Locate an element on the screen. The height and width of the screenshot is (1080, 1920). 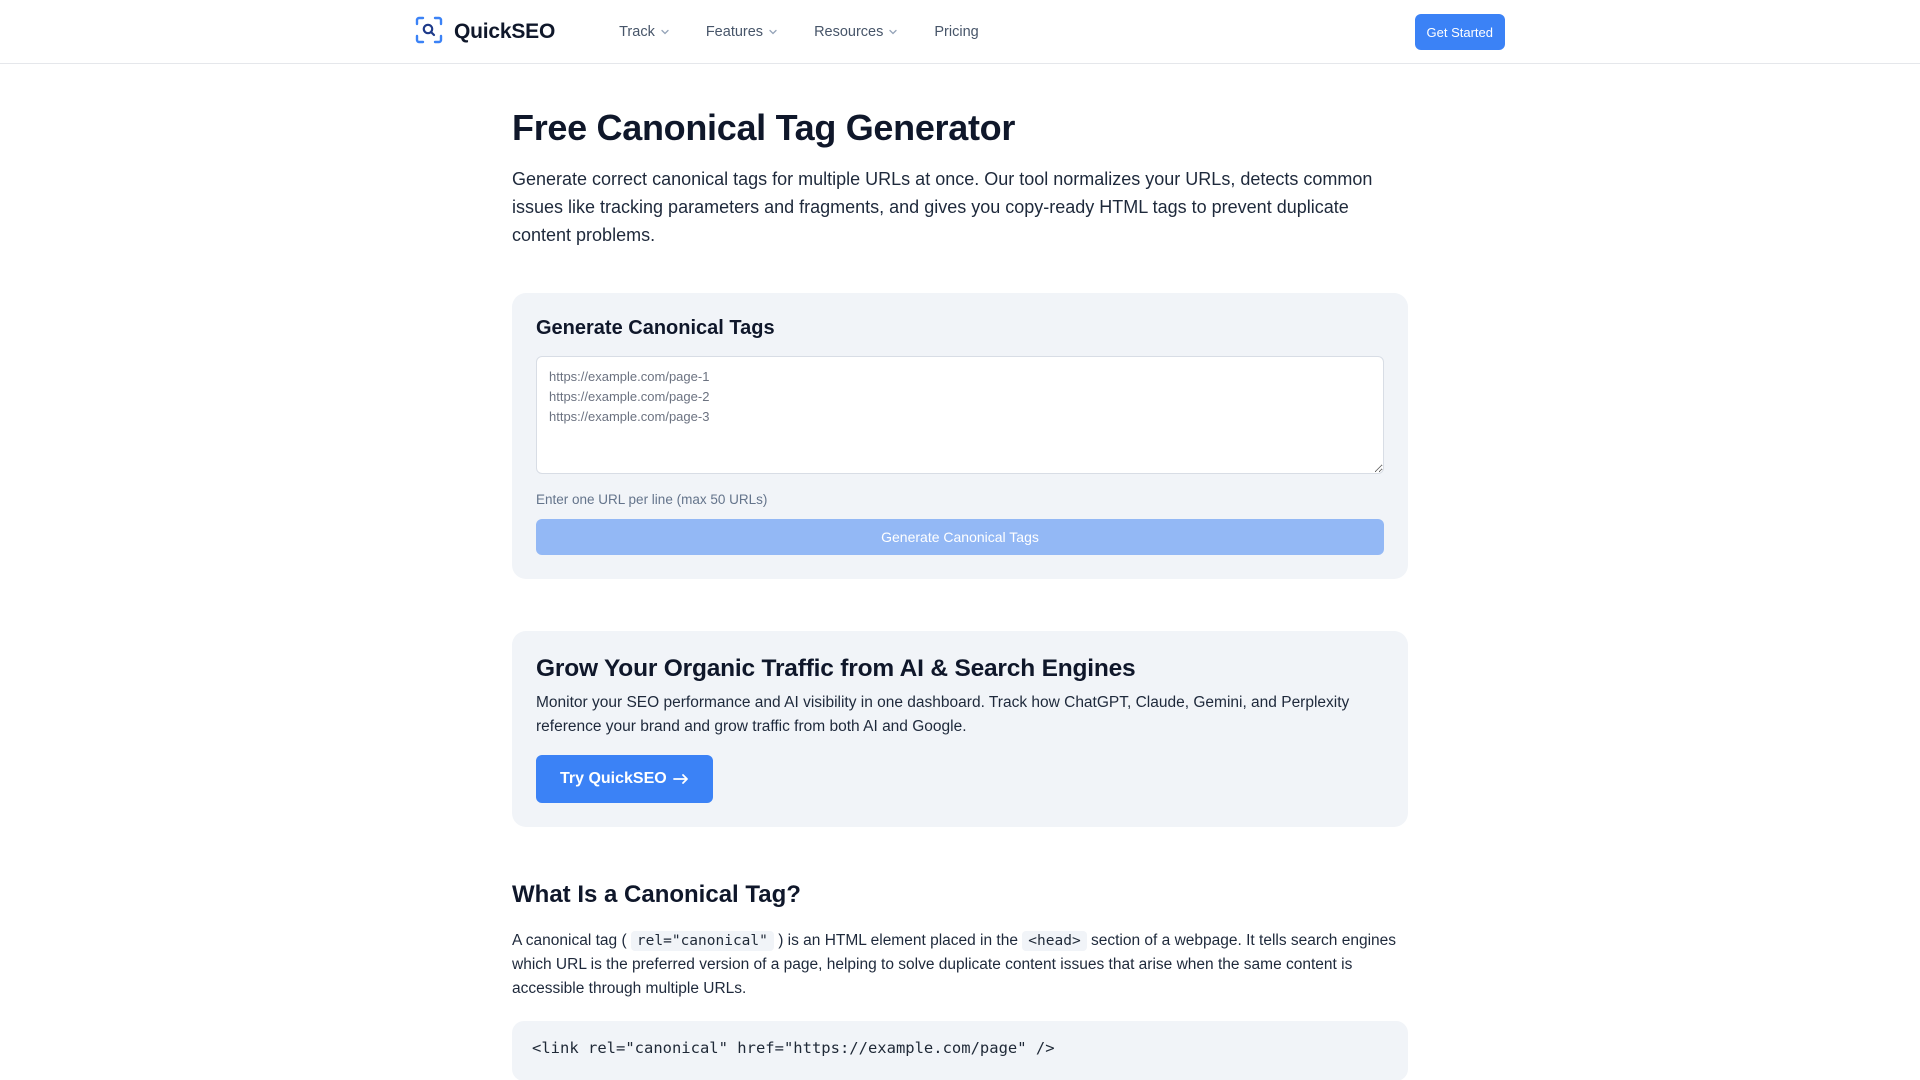
url-input is located at coordinates (960, 415).